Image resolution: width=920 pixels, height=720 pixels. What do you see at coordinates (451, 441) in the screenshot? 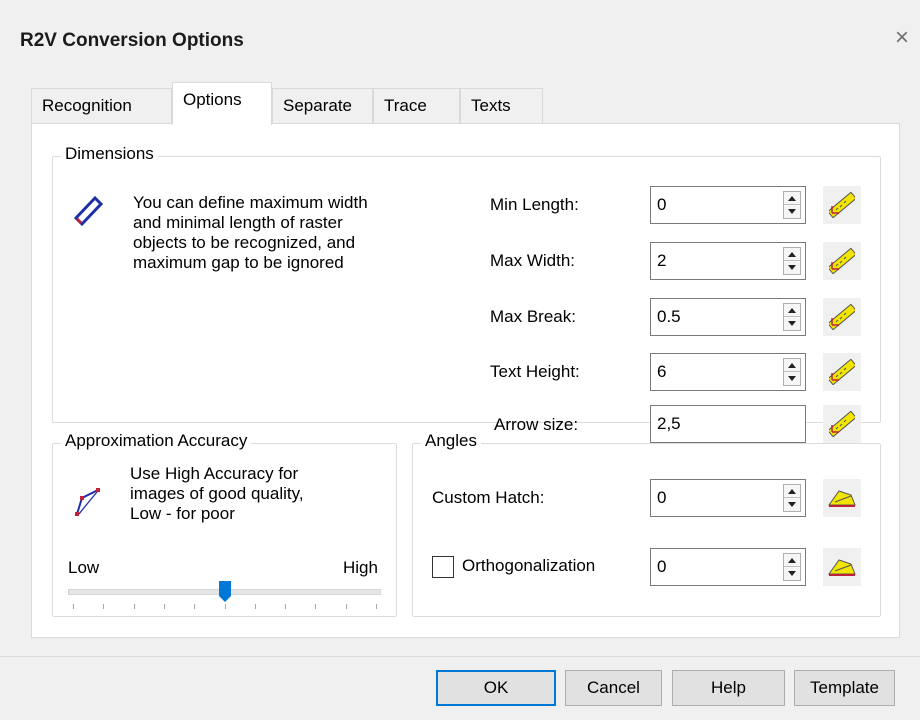
I see `angles-legend: Angles` at bounding box center [451, 441].